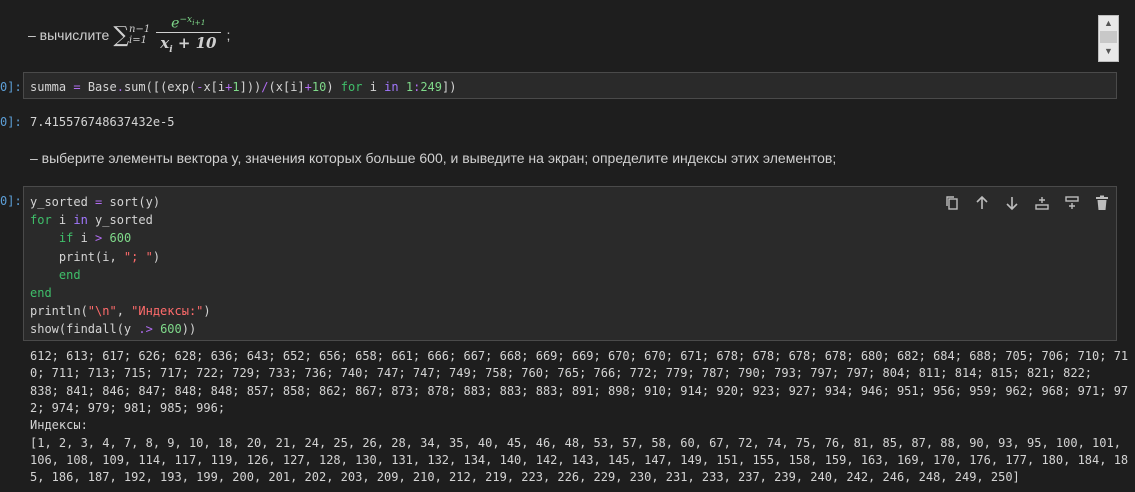 Image resolution: width=1135 pixels, height=492 pixels. I want to click on output-line: 2; 974; 979; 981; 985; 996;, so click(128, 407).